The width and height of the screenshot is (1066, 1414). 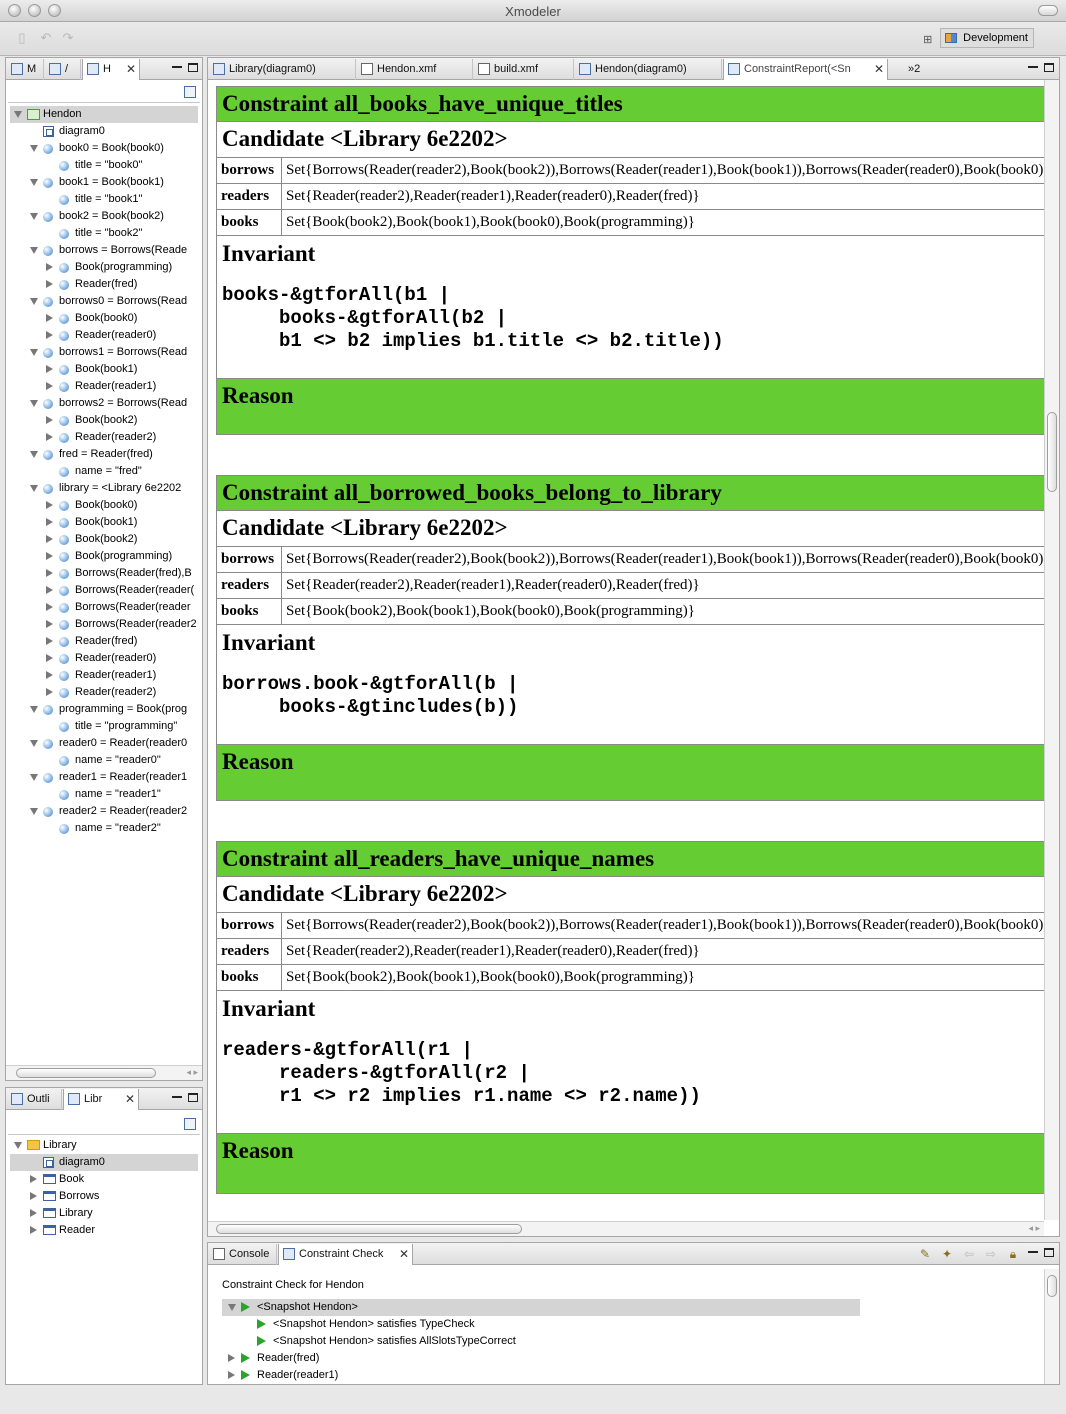 I want to click on perspective-switcher: ⊞ Development, so click(x=978, y=38).